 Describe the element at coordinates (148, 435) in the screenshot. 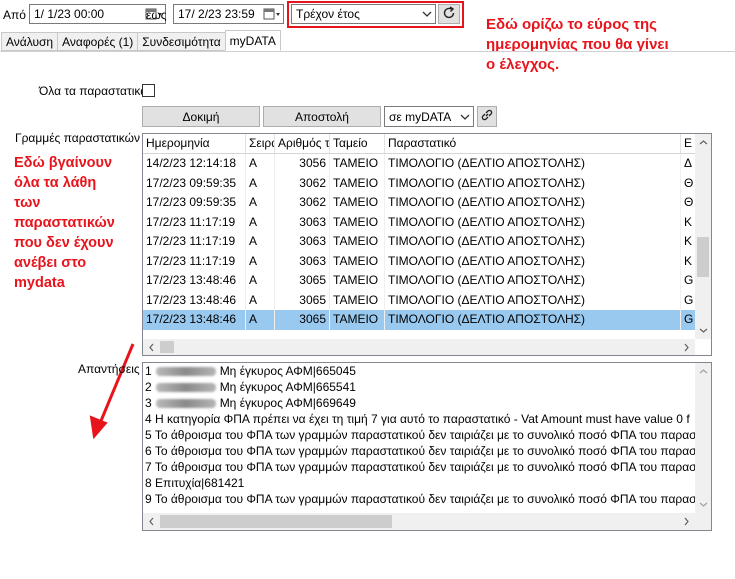

I see `response-number: 5` at that location.